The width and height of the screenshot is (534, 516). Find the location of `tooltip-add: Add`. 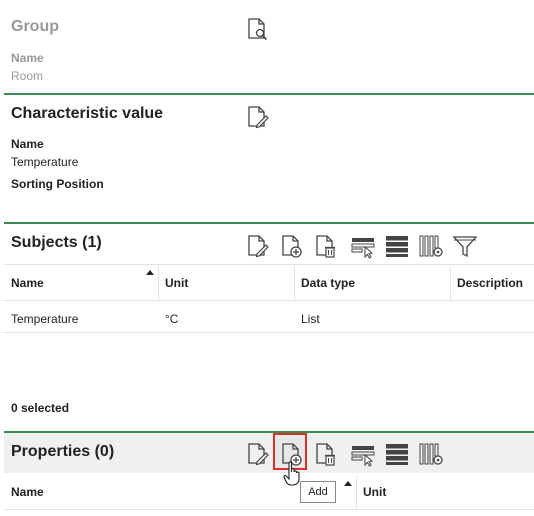

tooltip-add: Add is located at coordinates (318, 492).